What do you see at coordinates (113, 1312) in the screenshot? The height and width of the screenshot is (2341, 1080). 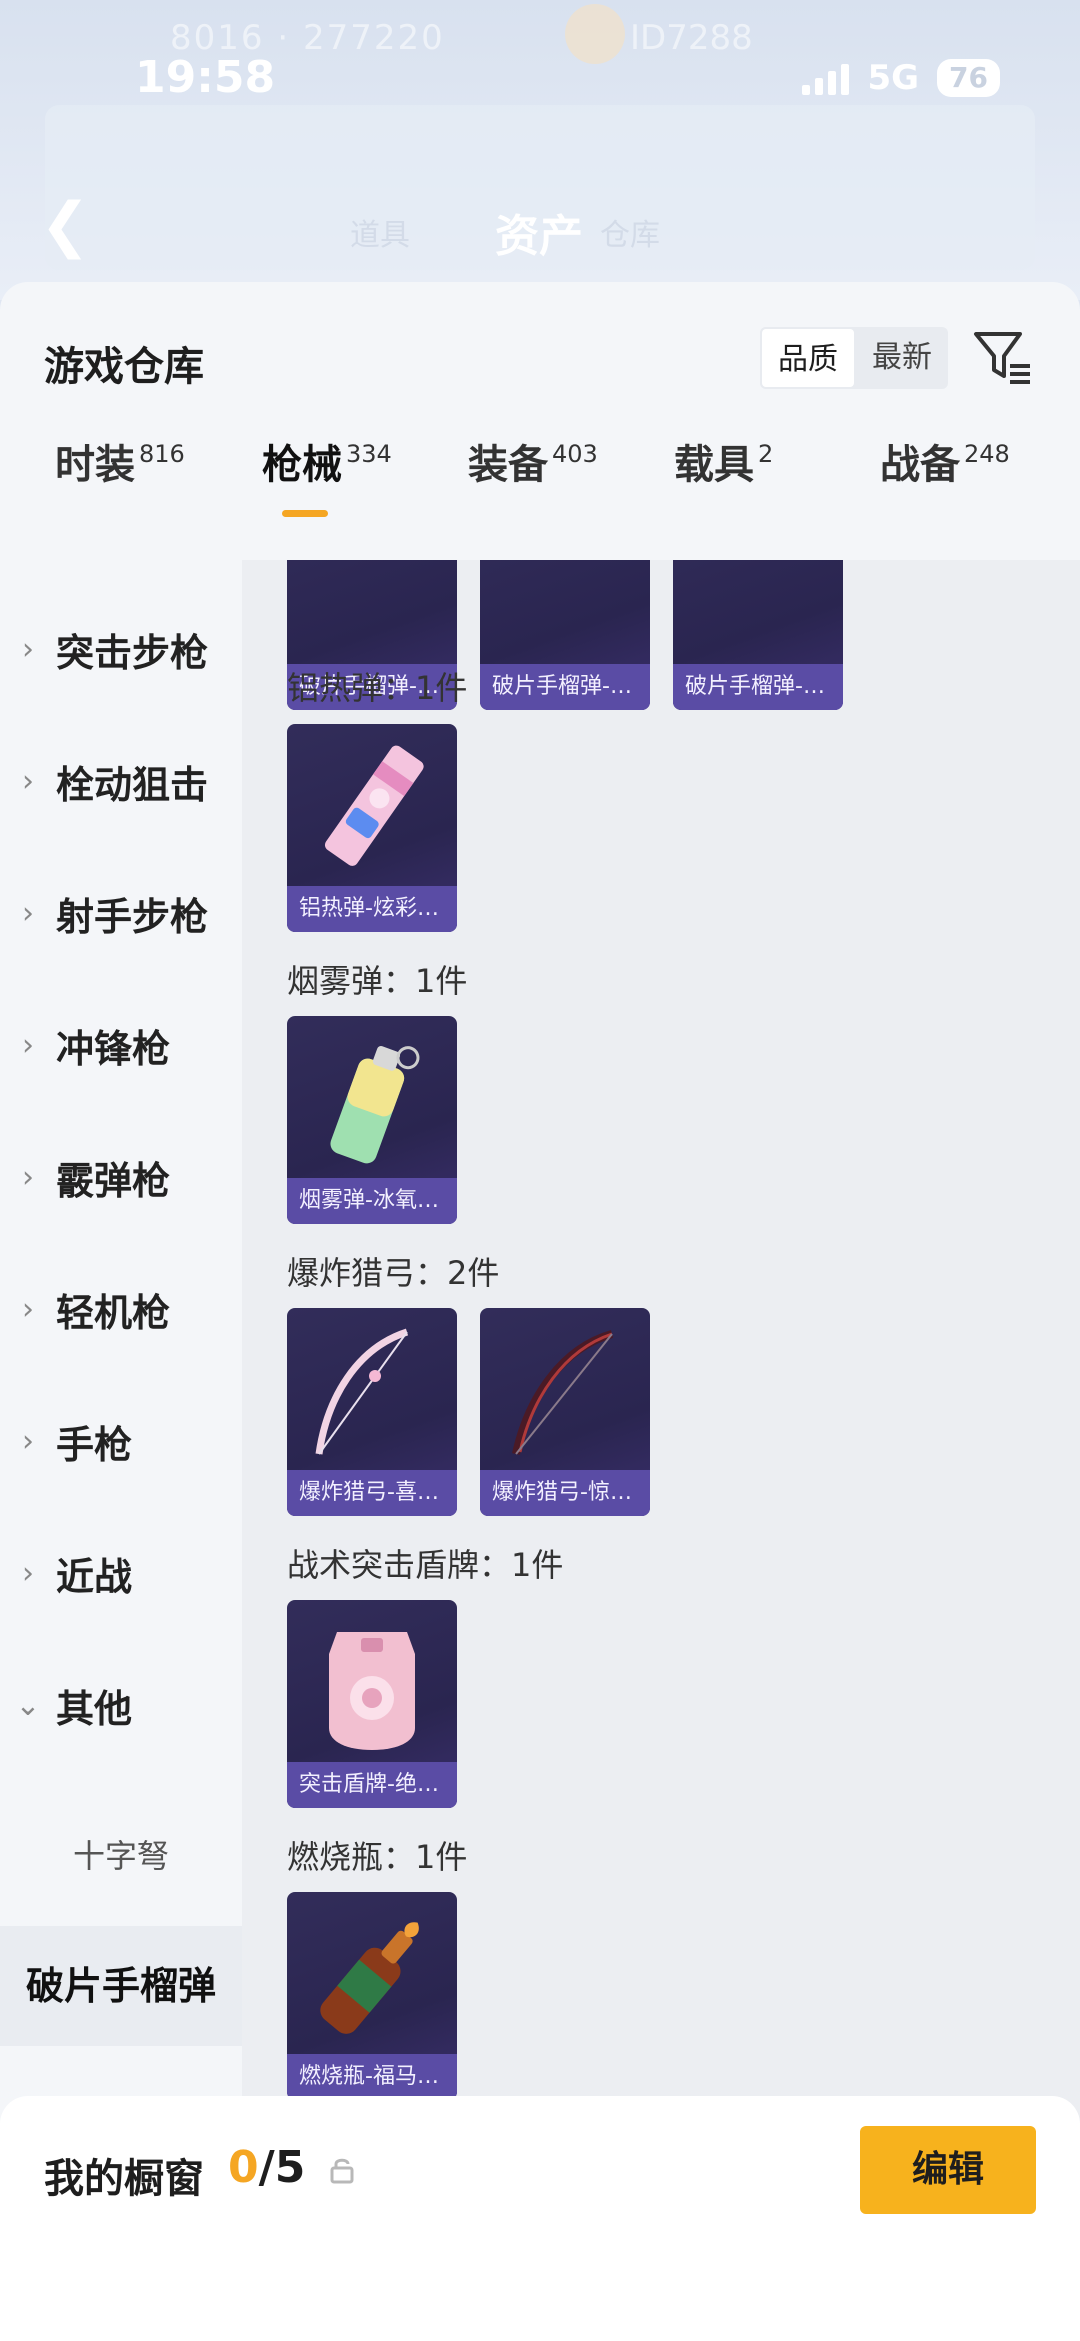 I see `nav-label: 轻机枪` at bounding box center [113, 1312].